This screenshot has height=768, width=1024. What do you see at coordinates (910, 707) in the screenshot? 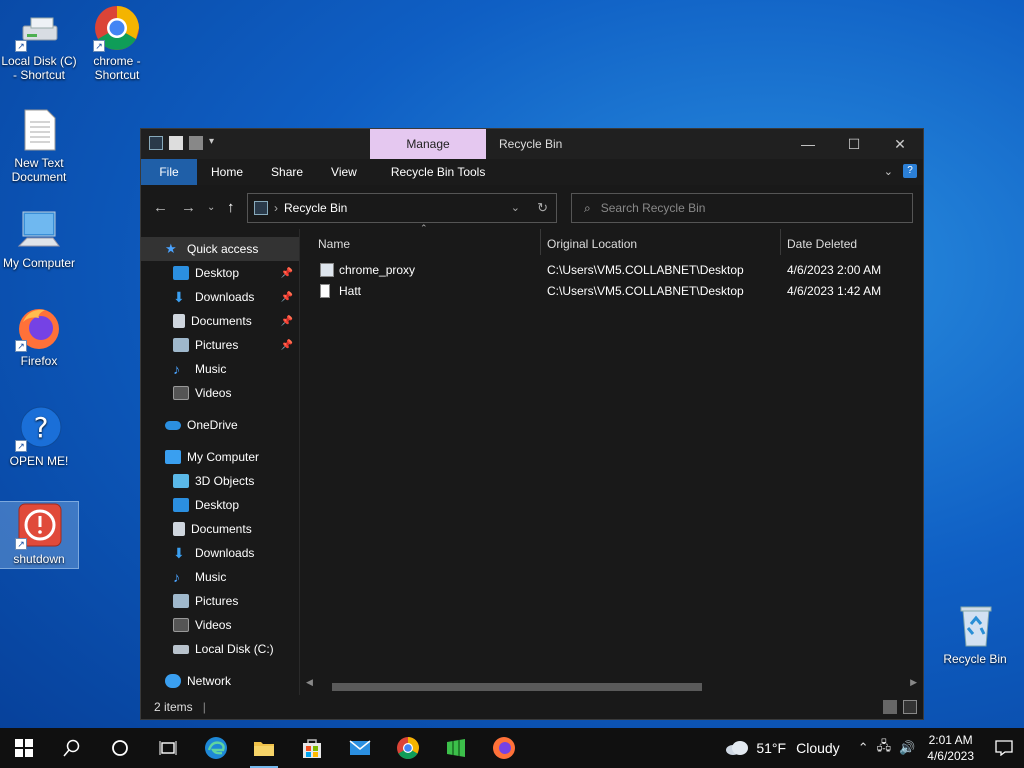
I see `large-icons-view-icon` at bounding box center [910, 707].